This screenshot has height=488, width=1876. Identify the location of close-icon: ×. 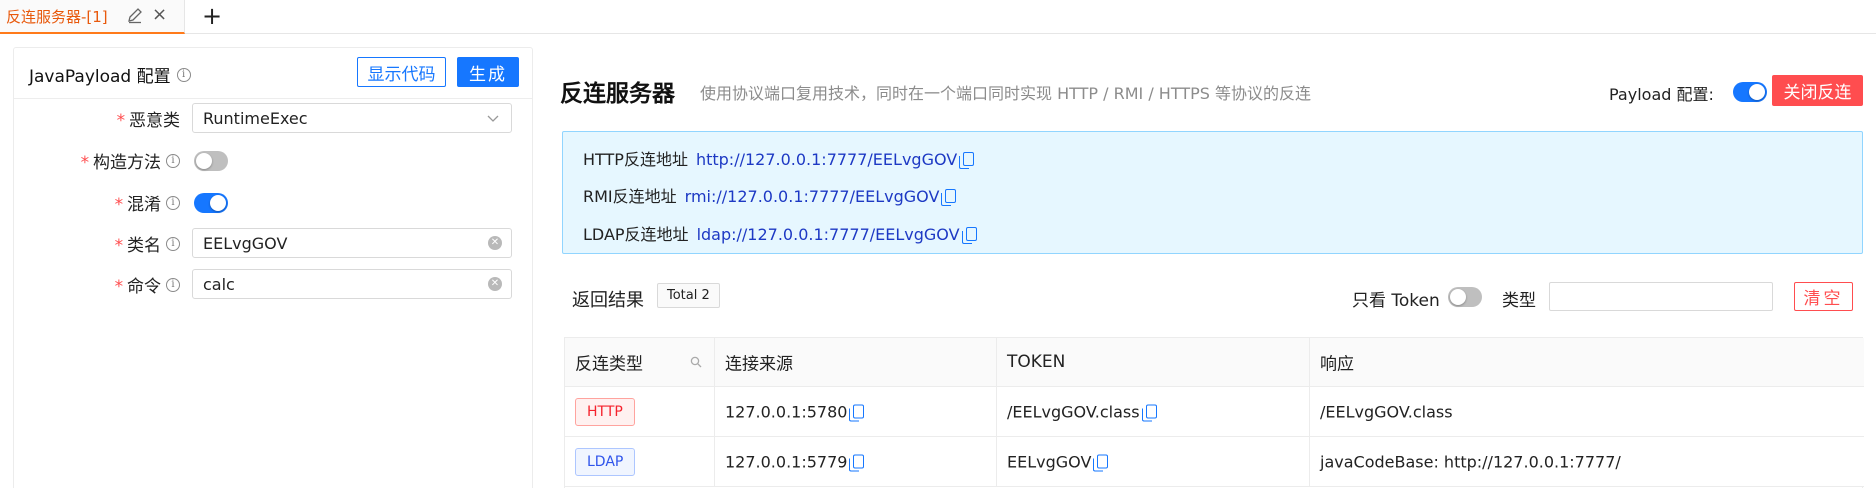
(160, 15).